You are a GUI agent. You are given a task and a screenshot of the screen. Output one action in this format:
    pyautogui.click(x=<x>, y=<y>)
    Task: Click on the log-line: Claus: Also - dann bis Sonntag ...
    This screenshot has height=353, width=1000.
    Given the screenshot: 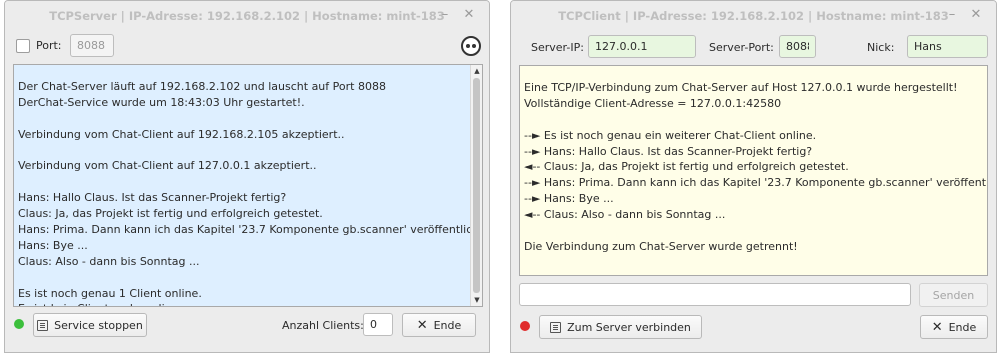 What is the action you would take?
    pyautogui.click(x=109, y=261)
    